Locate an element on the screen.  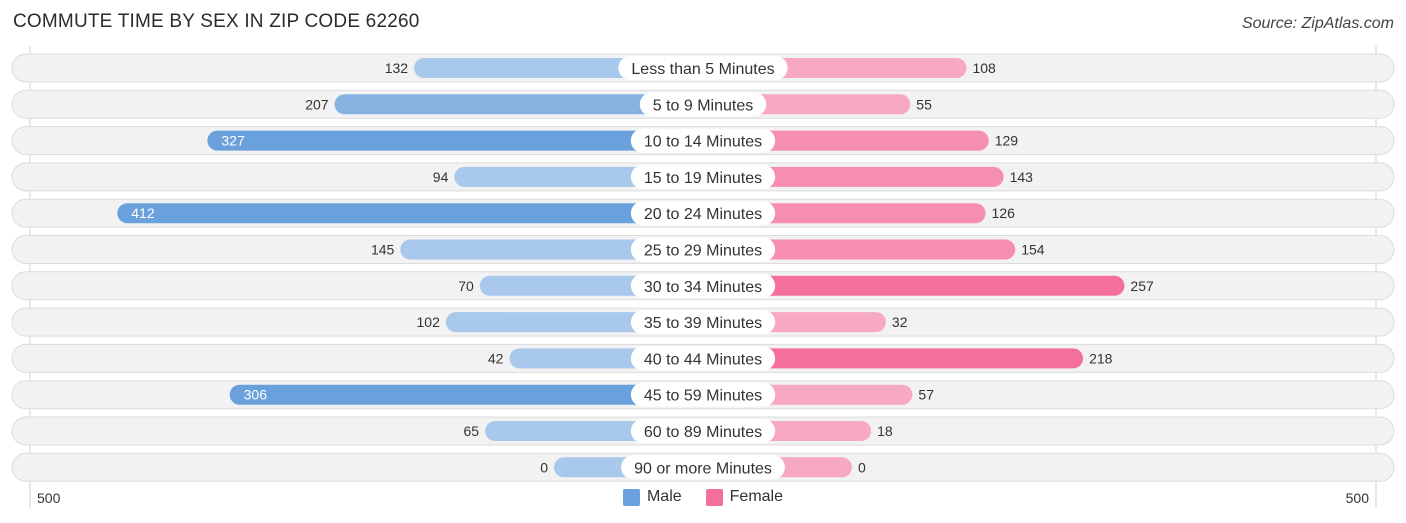
value-label-male: 65 is located at coordinates (472, 431).